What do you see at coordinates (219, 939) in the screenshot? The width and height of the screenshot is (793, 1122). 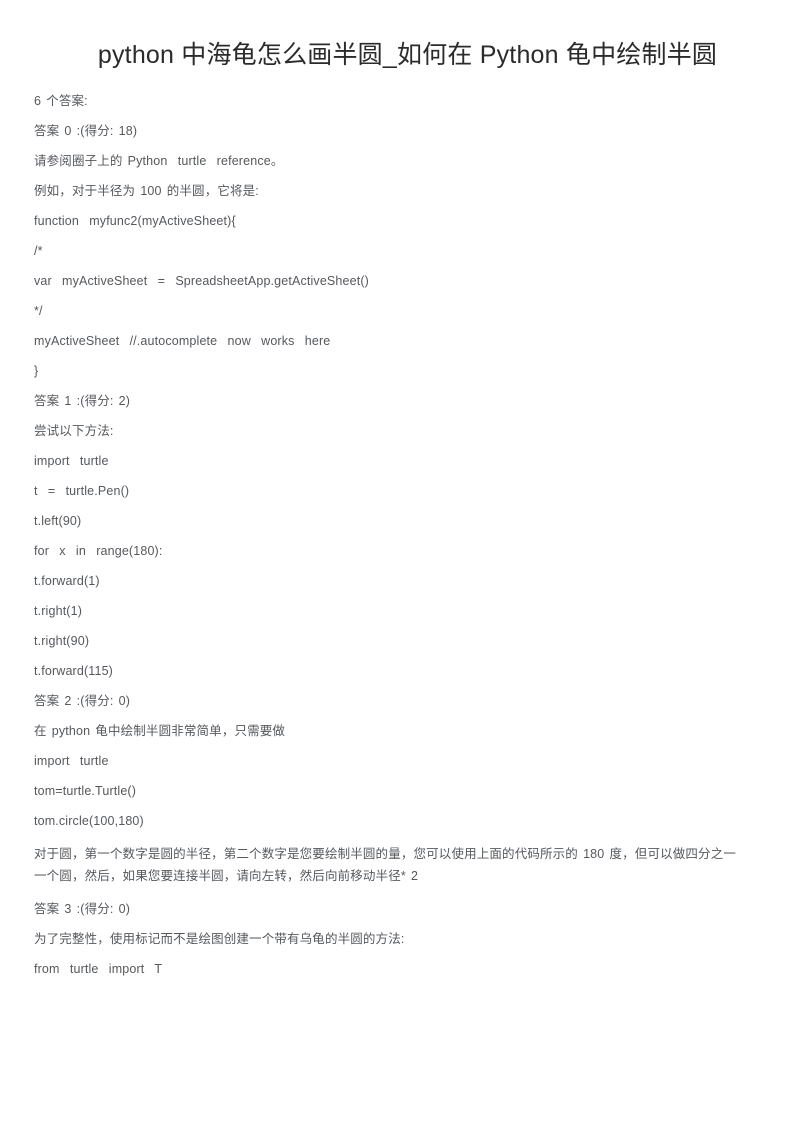 I see `document-line: 为了完整性，使用标记而不是绘图创建一个带有乌龟的半圆的方法:` at bounding box center [219, 939].